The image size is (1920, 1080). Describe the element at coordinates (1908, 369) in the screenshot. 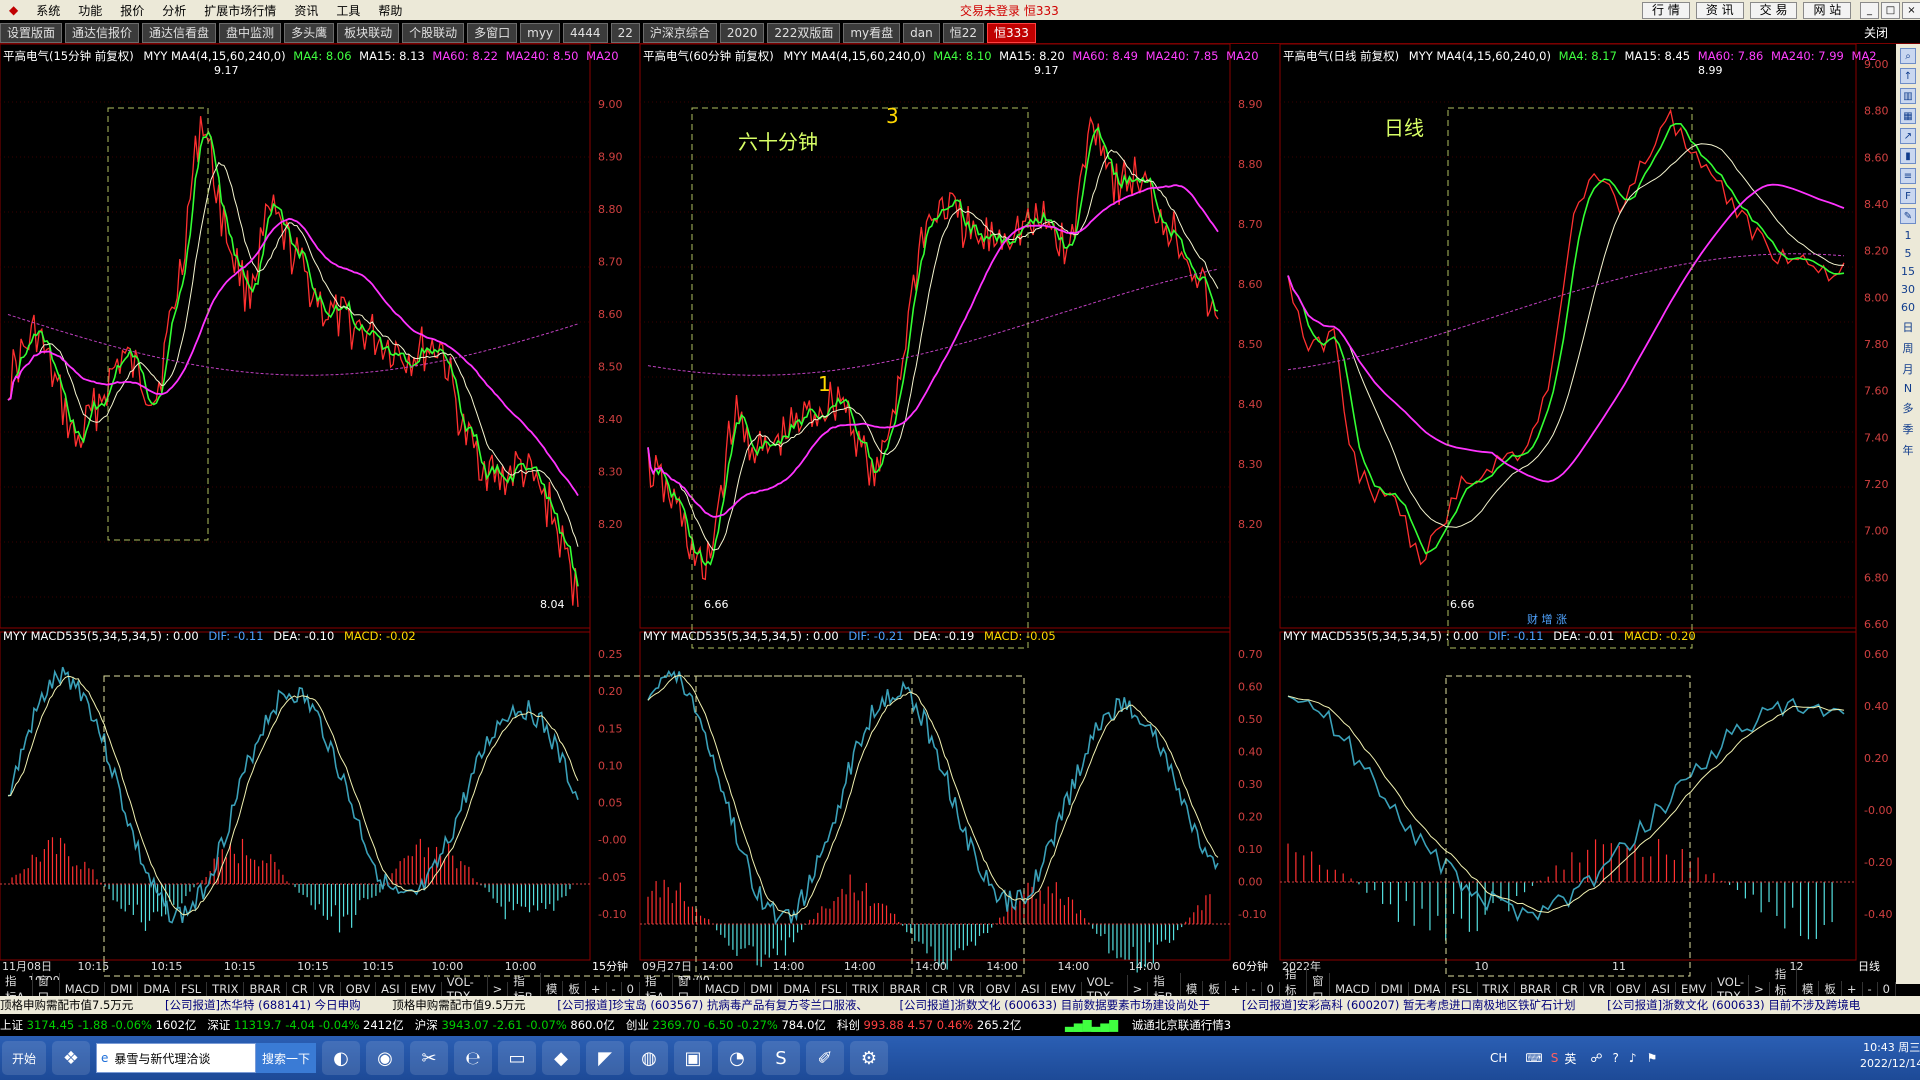

I see `period-month: 月` at that location.